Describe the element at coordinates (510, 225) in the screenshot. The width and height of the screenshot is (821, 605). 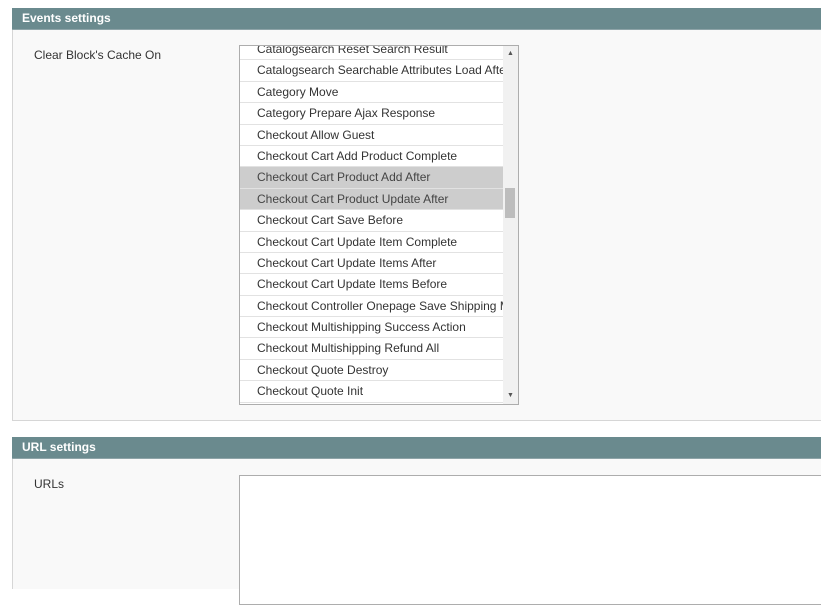
I see `scrollbar: ▲ ▼` at that location.